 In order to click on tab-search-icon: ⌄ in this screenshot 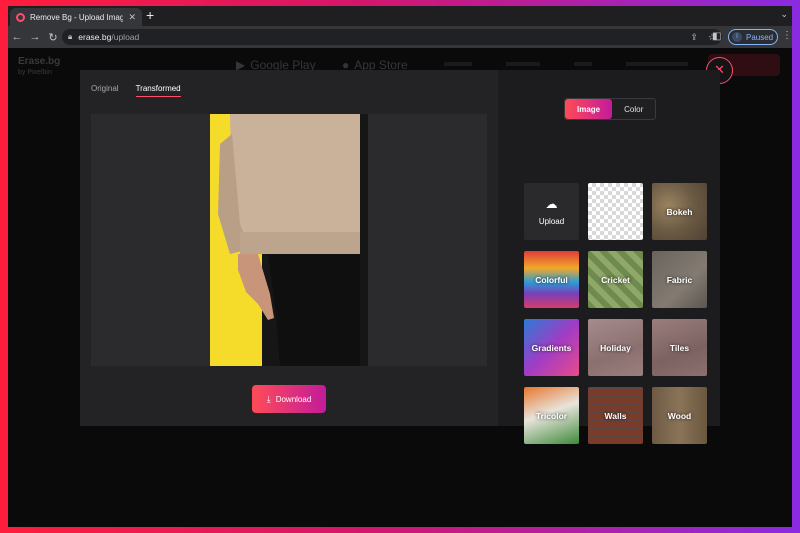, I will do `click(784, 14)`.